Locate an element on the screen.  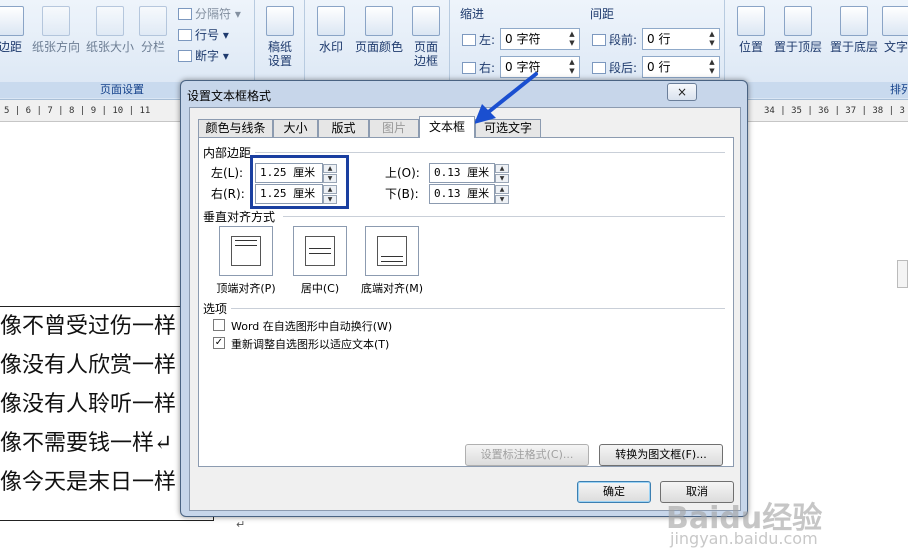
valign-bottom-label: 底端对齐(M) is located at coordinates (392, 288).